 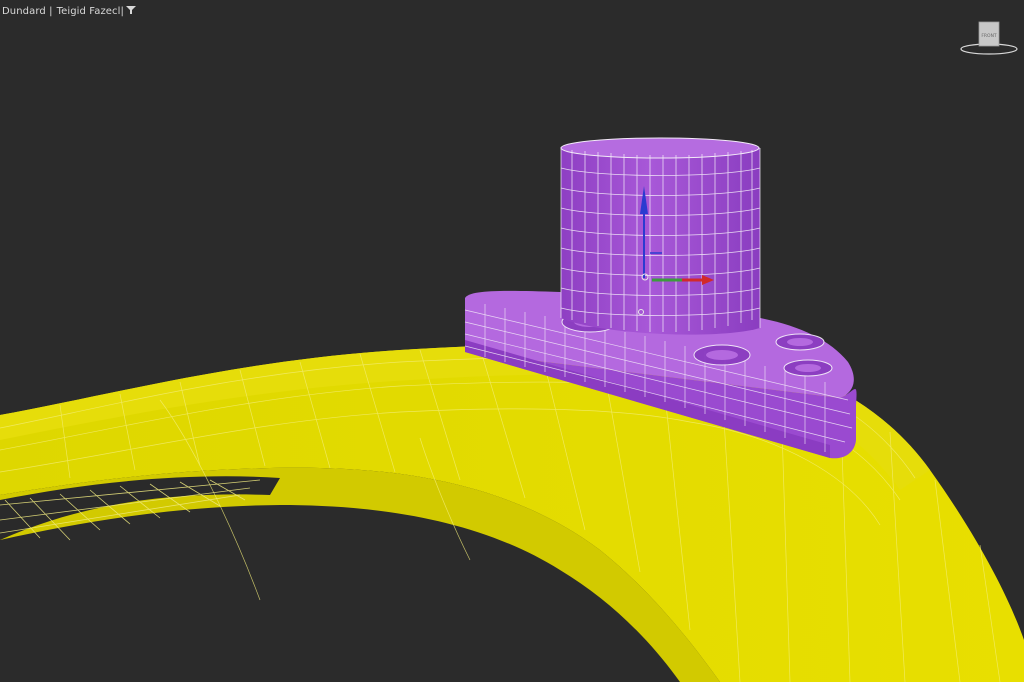 I want to click on viewport-label: Dundard | Teigid Fazecl|, so click(x=69, y=11).